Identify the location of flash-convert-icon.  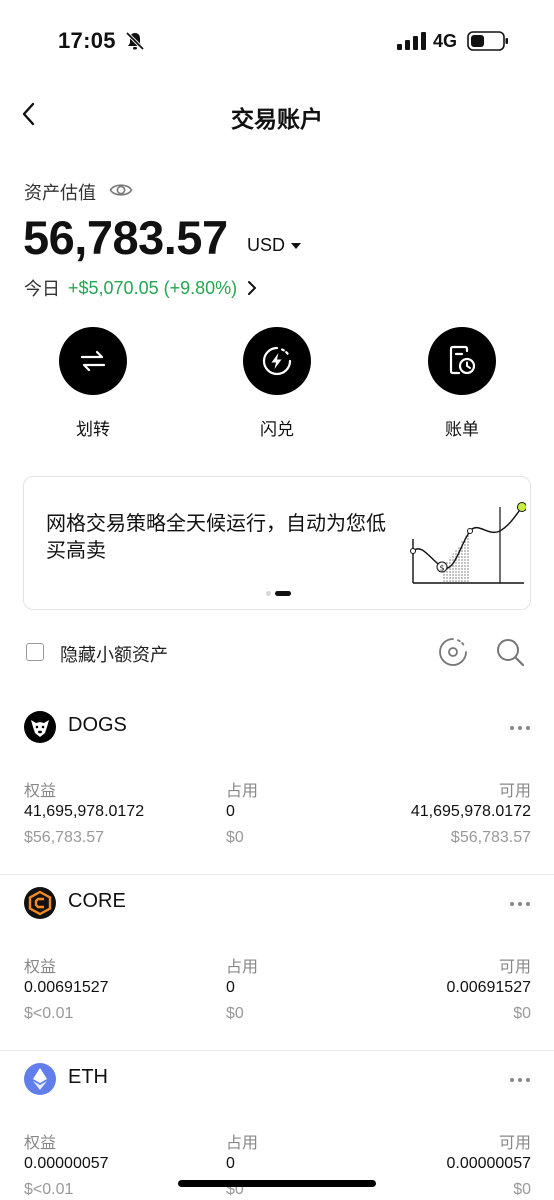
(277, 361).